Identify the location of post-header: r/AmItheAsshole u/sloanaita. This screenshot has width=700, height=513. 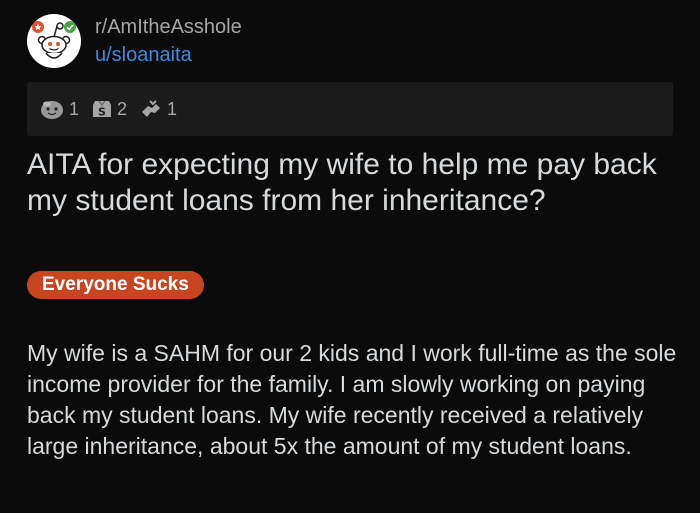
(134, 41).